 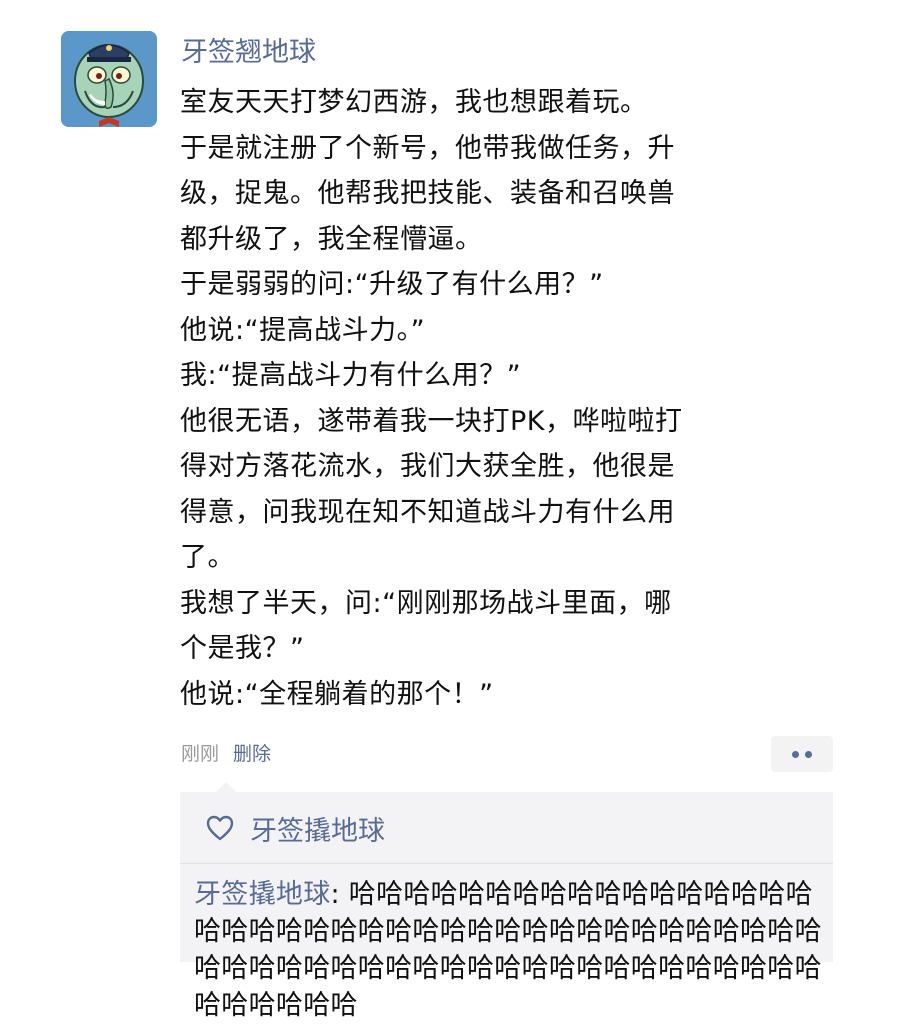 What do you see at coordinates (252, 754) in the screenshot?
I see `delete-link: 删除` at bounding box center [252, 754].